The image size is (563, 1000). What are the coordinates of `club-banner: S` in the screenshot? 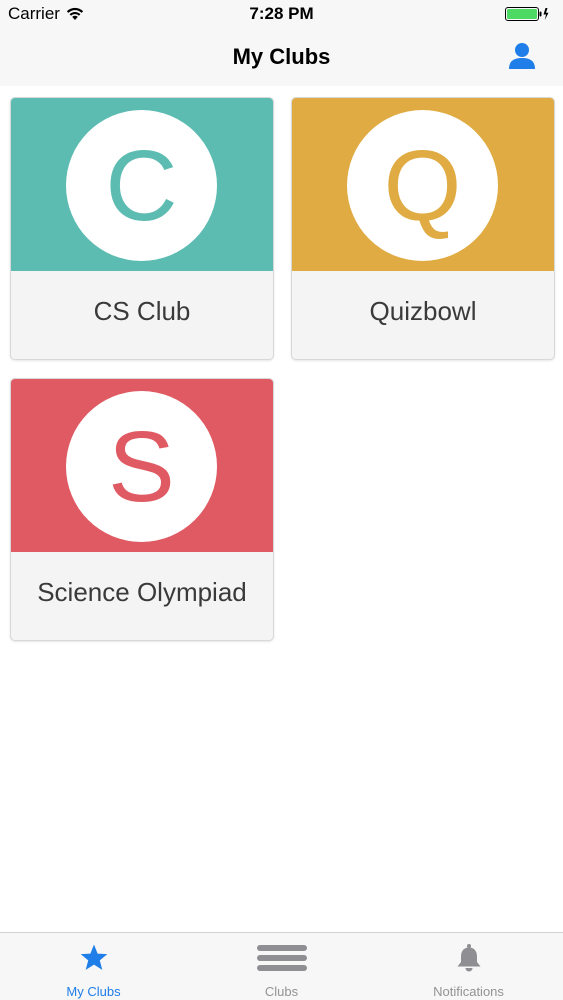 It's located at (142, 465).